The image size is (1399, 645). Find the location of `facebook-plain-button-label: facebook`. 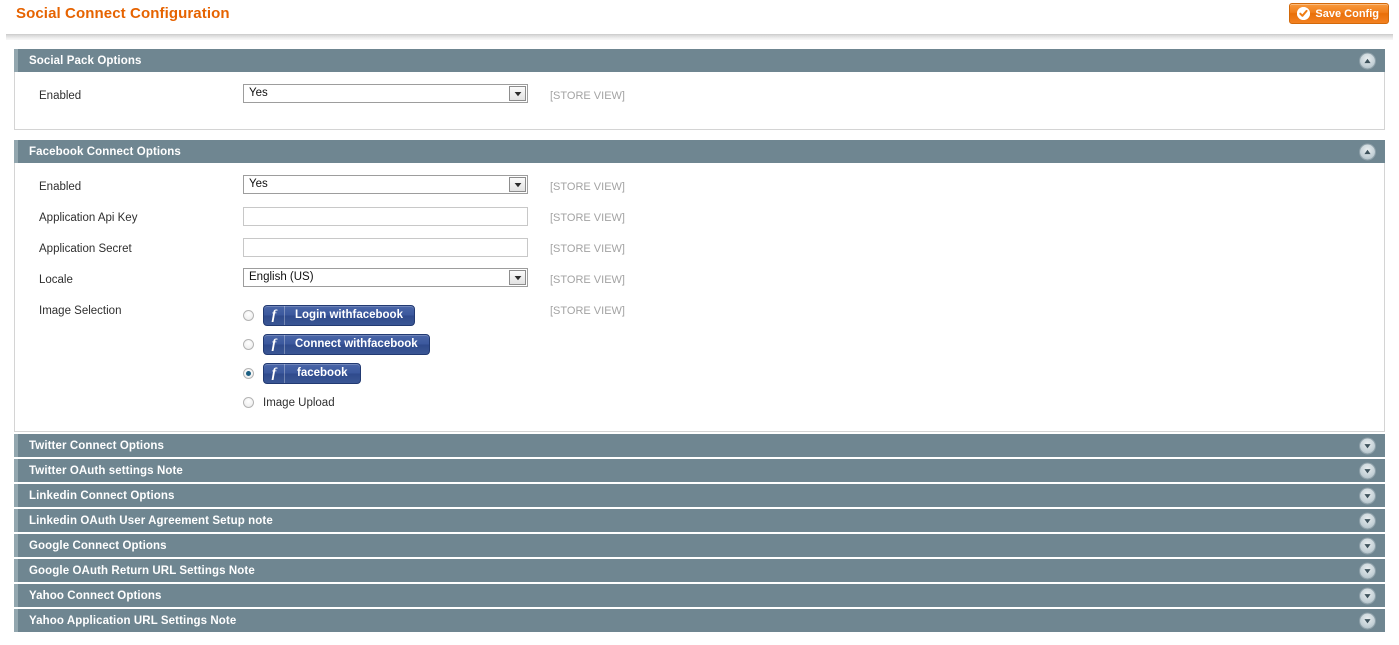

facebook-plain-button-label: facebook is located at coordinates (322, 373).